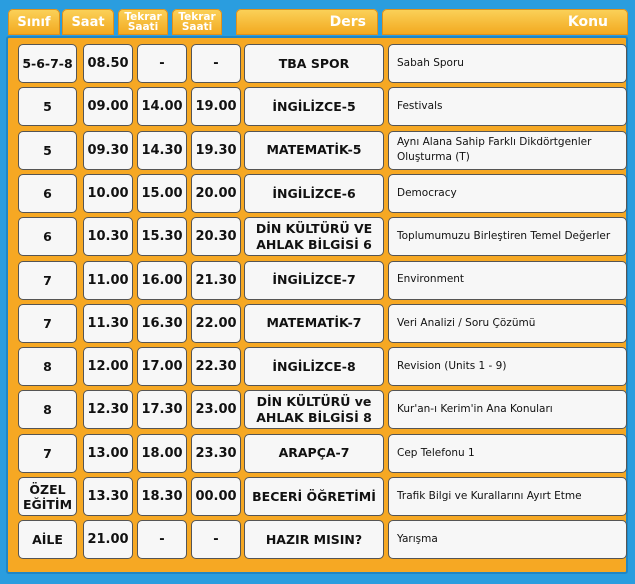  Describe the element at coordinates (108, 410) in the screenshot. I see `time-cell-text: 12.30` at that location.